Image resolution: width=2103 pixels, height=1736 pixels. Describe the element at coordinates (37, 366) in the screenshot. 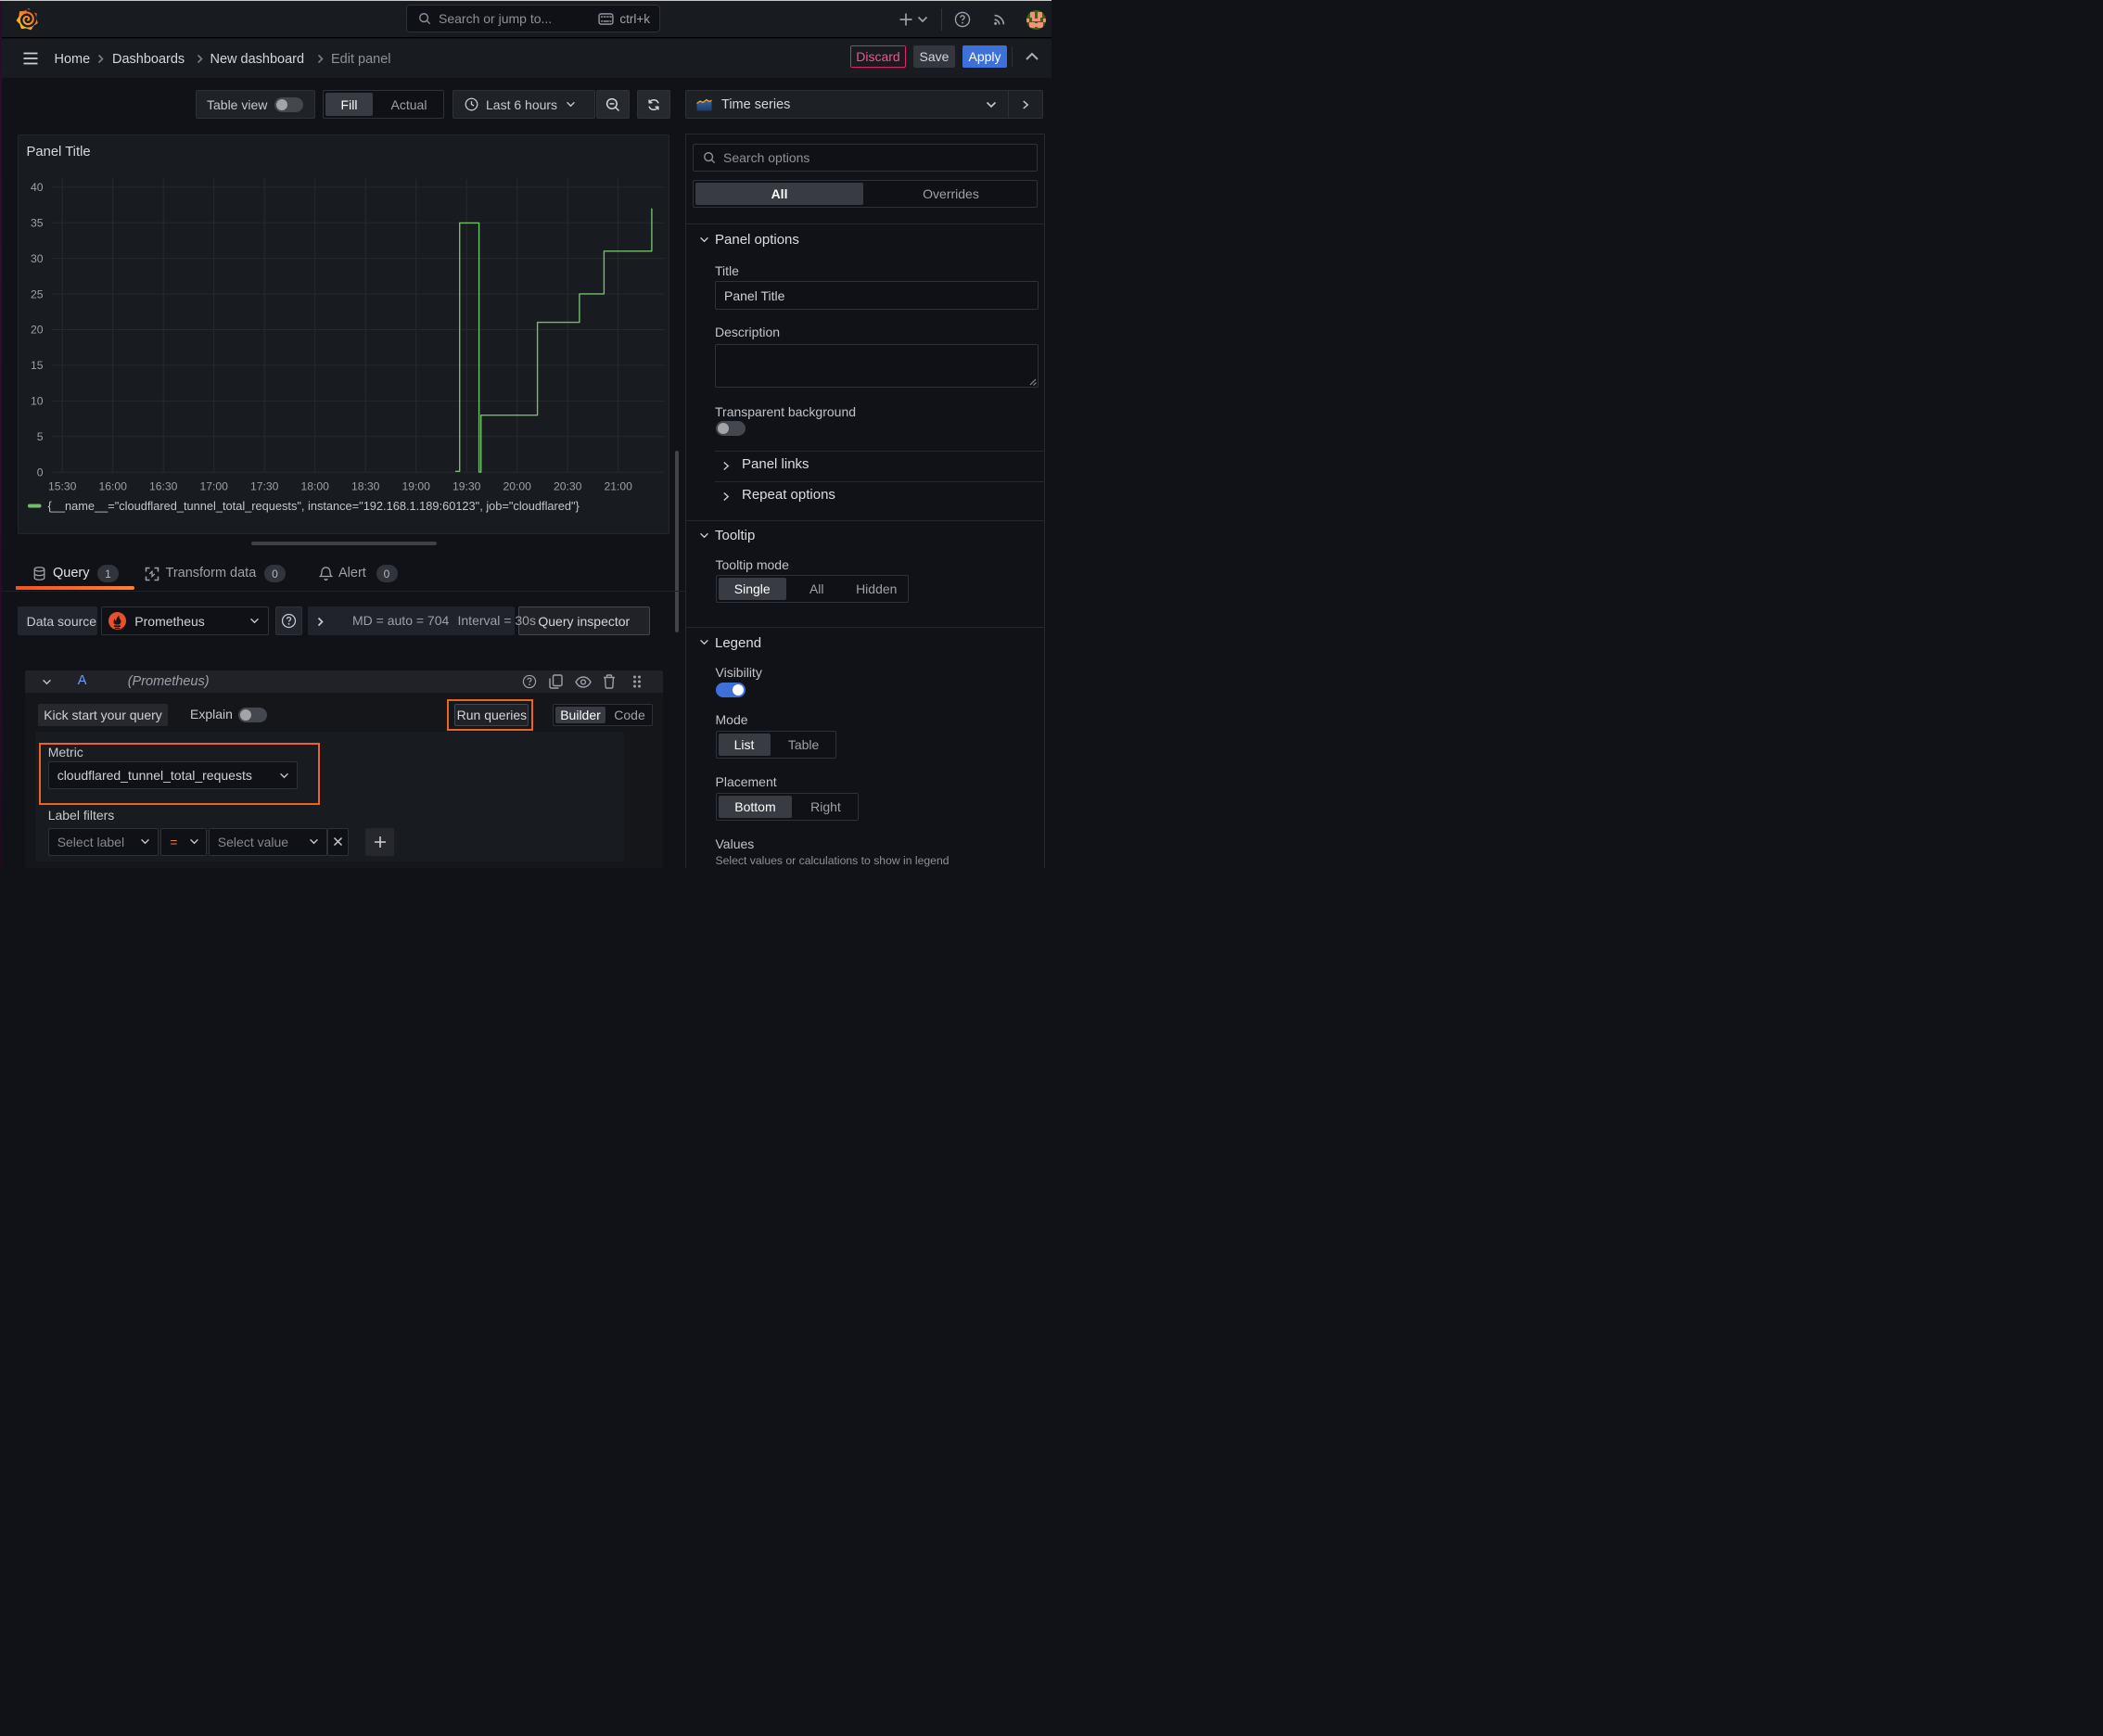

I see `svg-text: 15` at that location.